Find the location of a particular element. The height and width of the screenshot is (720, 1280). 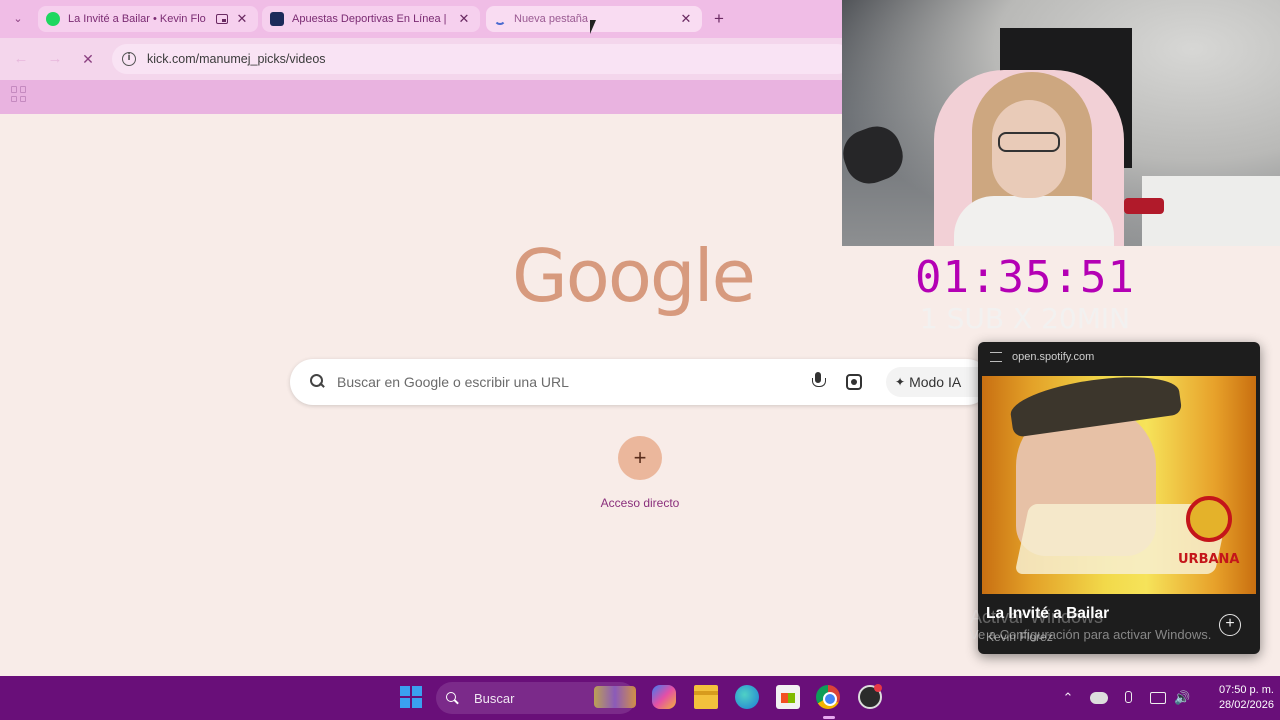

spotify-icon is located at coordinates (53, 19).